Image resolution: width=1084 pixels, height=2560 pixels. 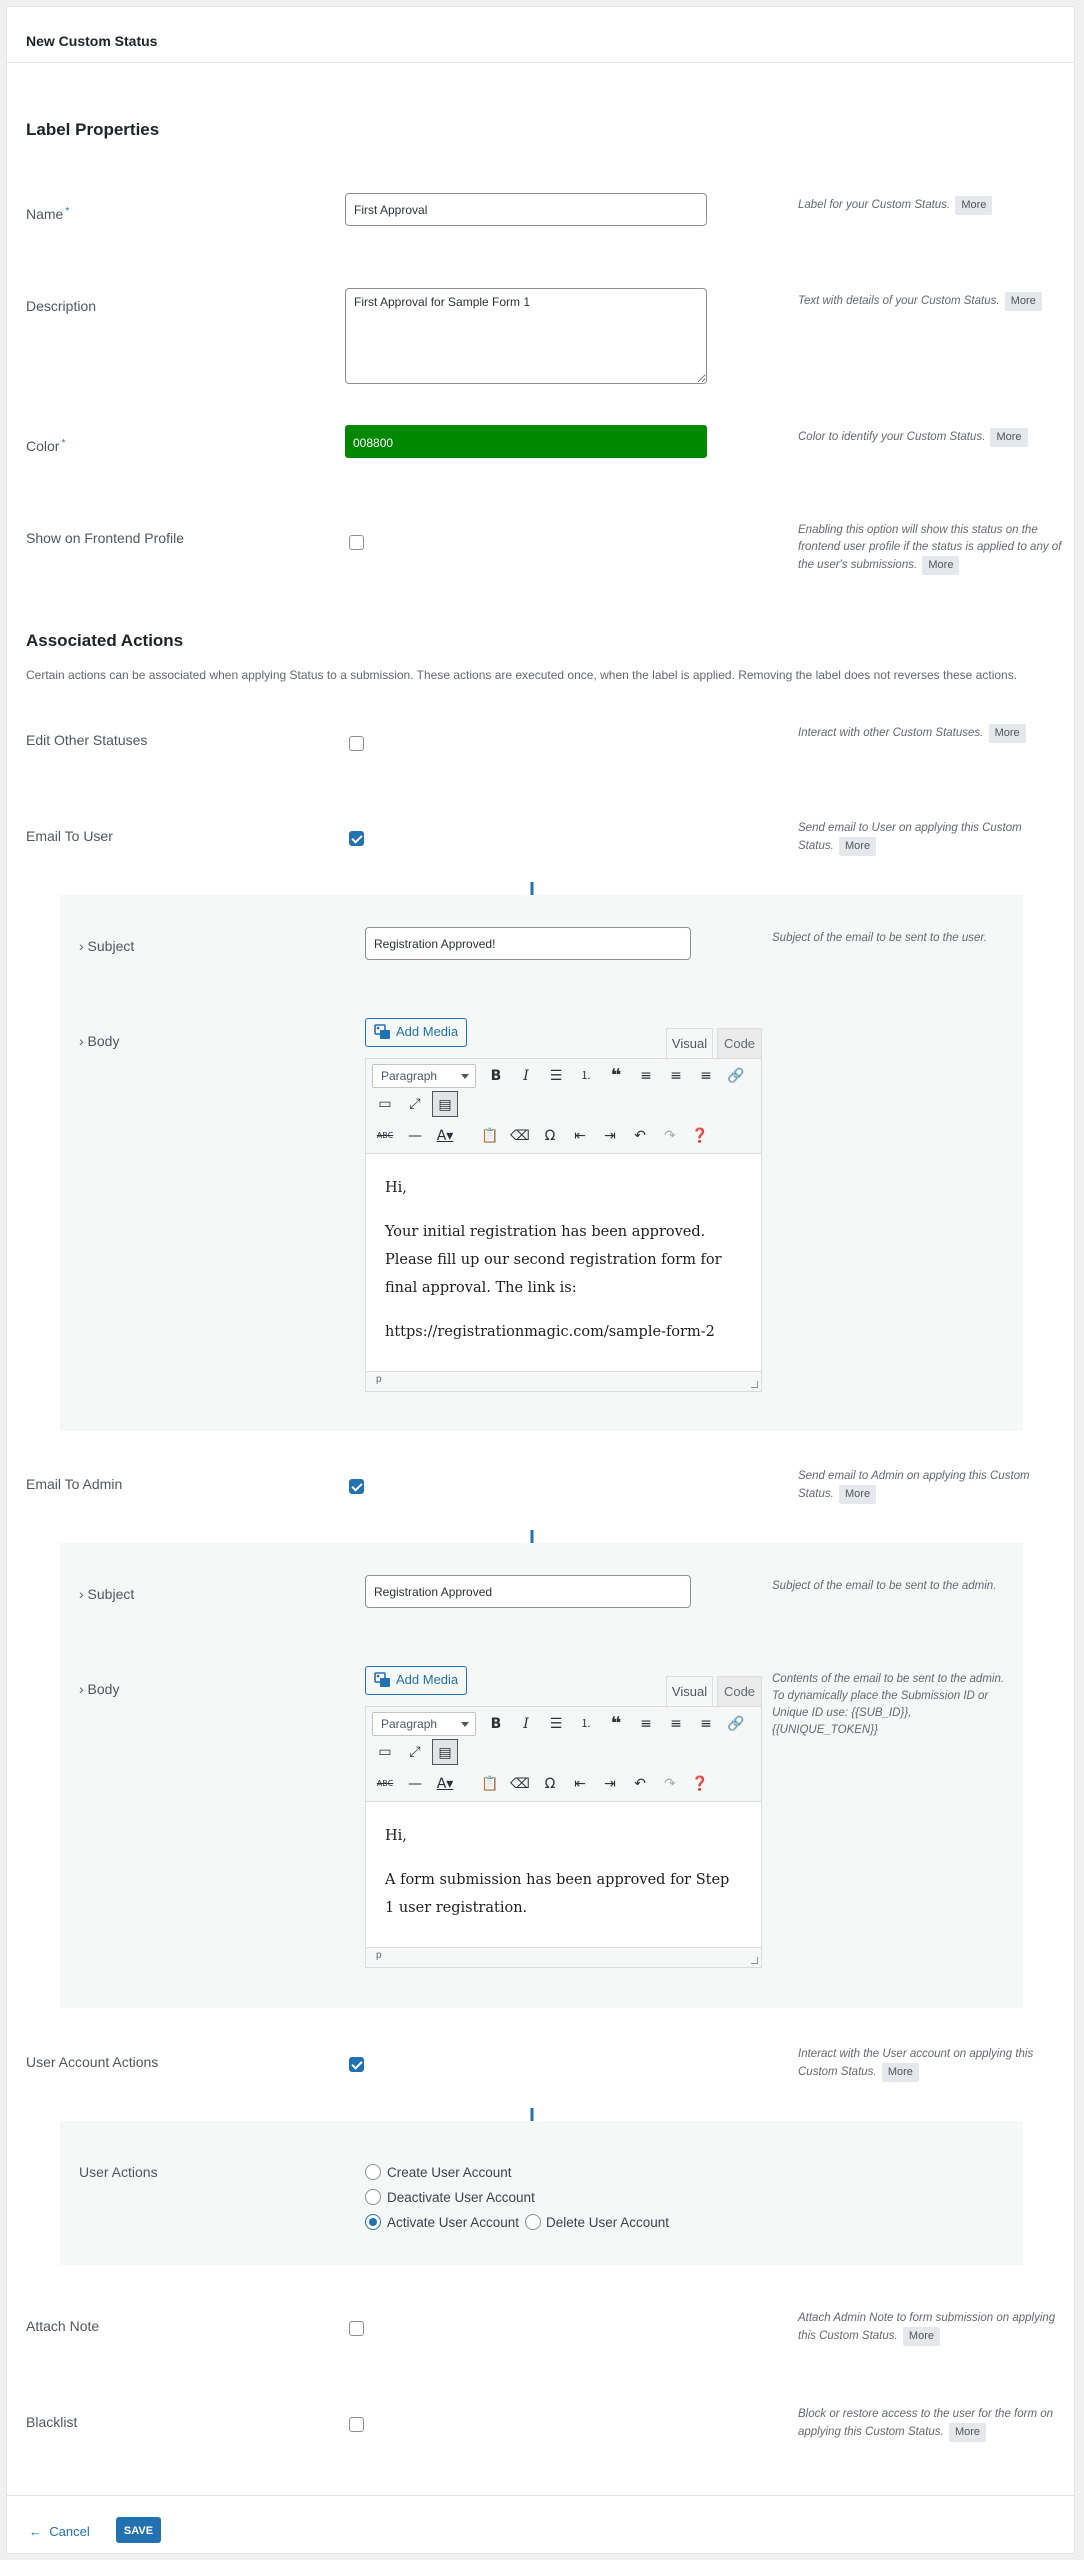 I want to click on email-to-admin-label: Email To Admin, so click(x=74, y=1484).